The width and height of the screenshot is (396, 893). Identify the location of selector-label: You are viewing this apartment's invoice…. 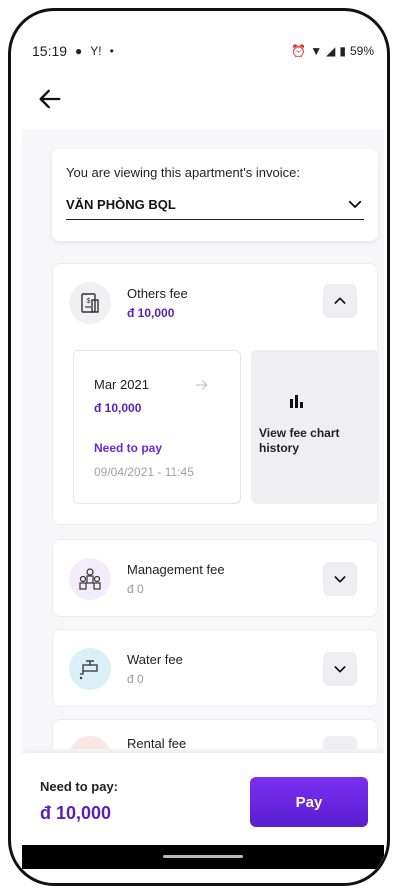
(183, 172).